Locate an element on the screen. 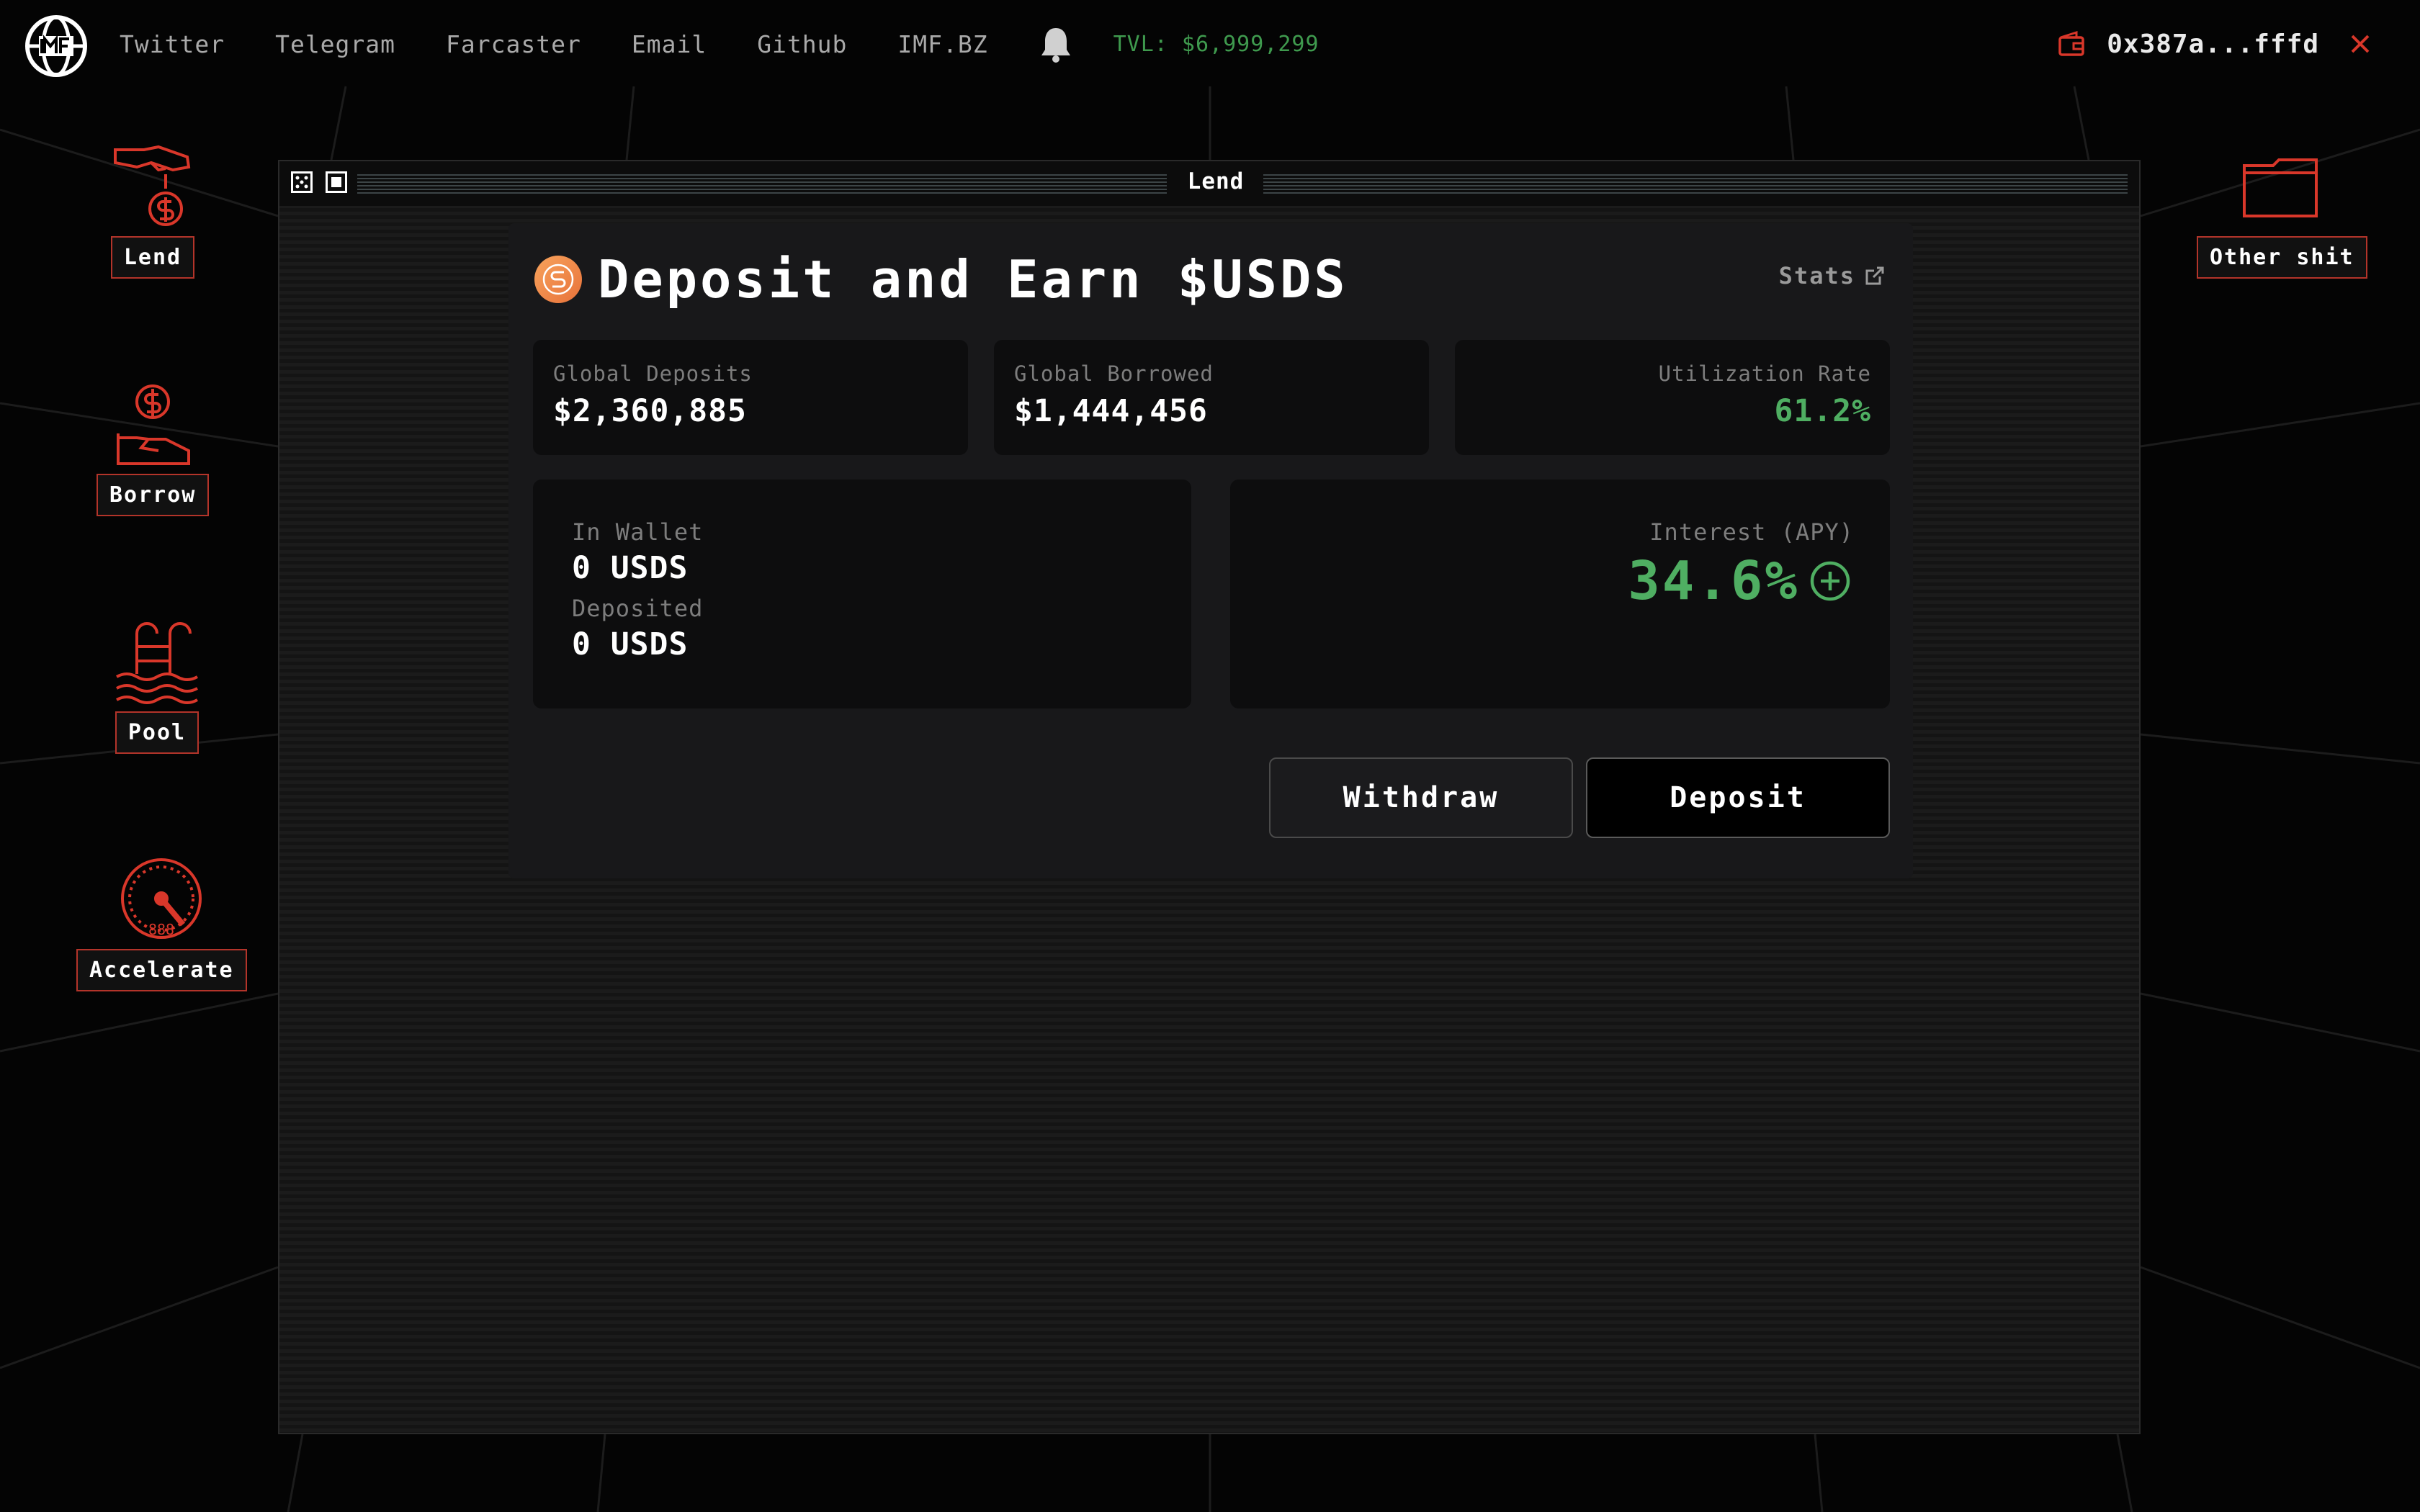 Image resolution: width=2420 pixels, height=1512 pixels. speedometer-icon: 888 is located at coordinates (161, 898).